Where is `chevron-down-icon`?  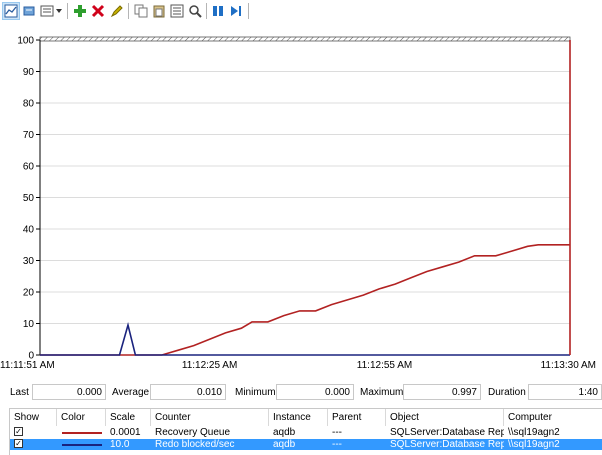 chevron-down-icon is located at coordinates (59, 11).